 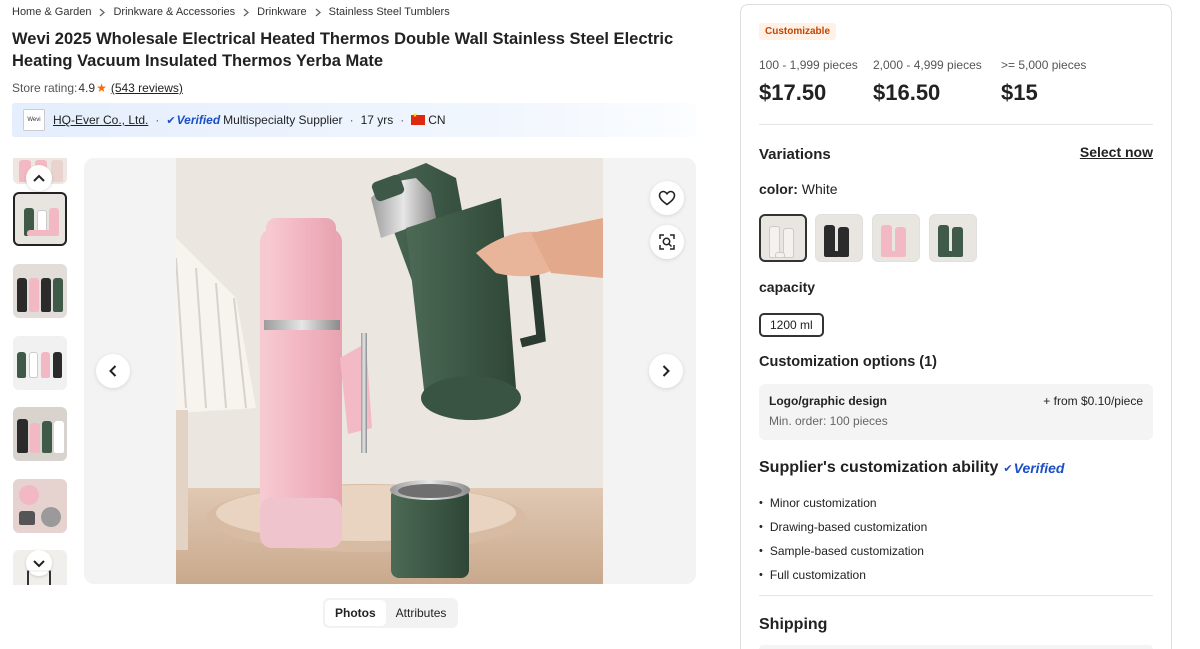 I want to click on list-item: Drawing-based customization, so click(x=843, y=527).